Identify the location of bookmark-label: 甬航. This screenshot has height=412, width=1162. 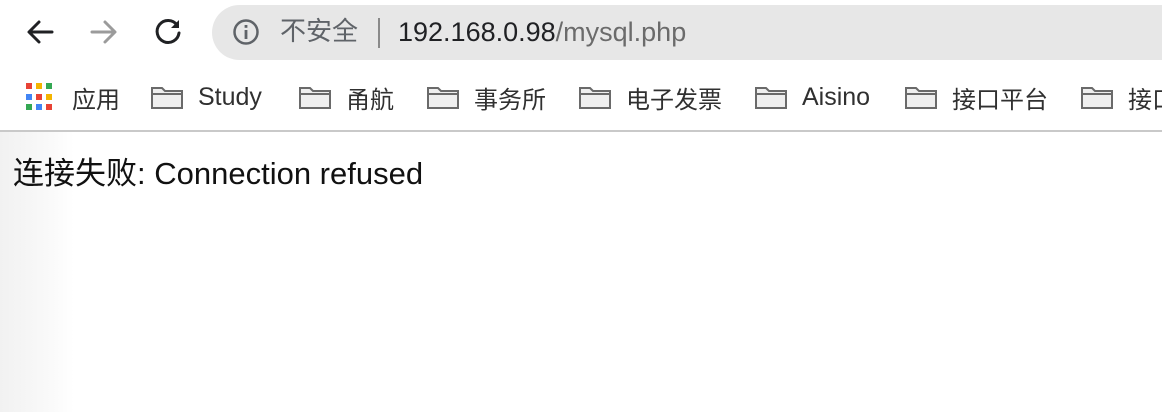
(370, 99).